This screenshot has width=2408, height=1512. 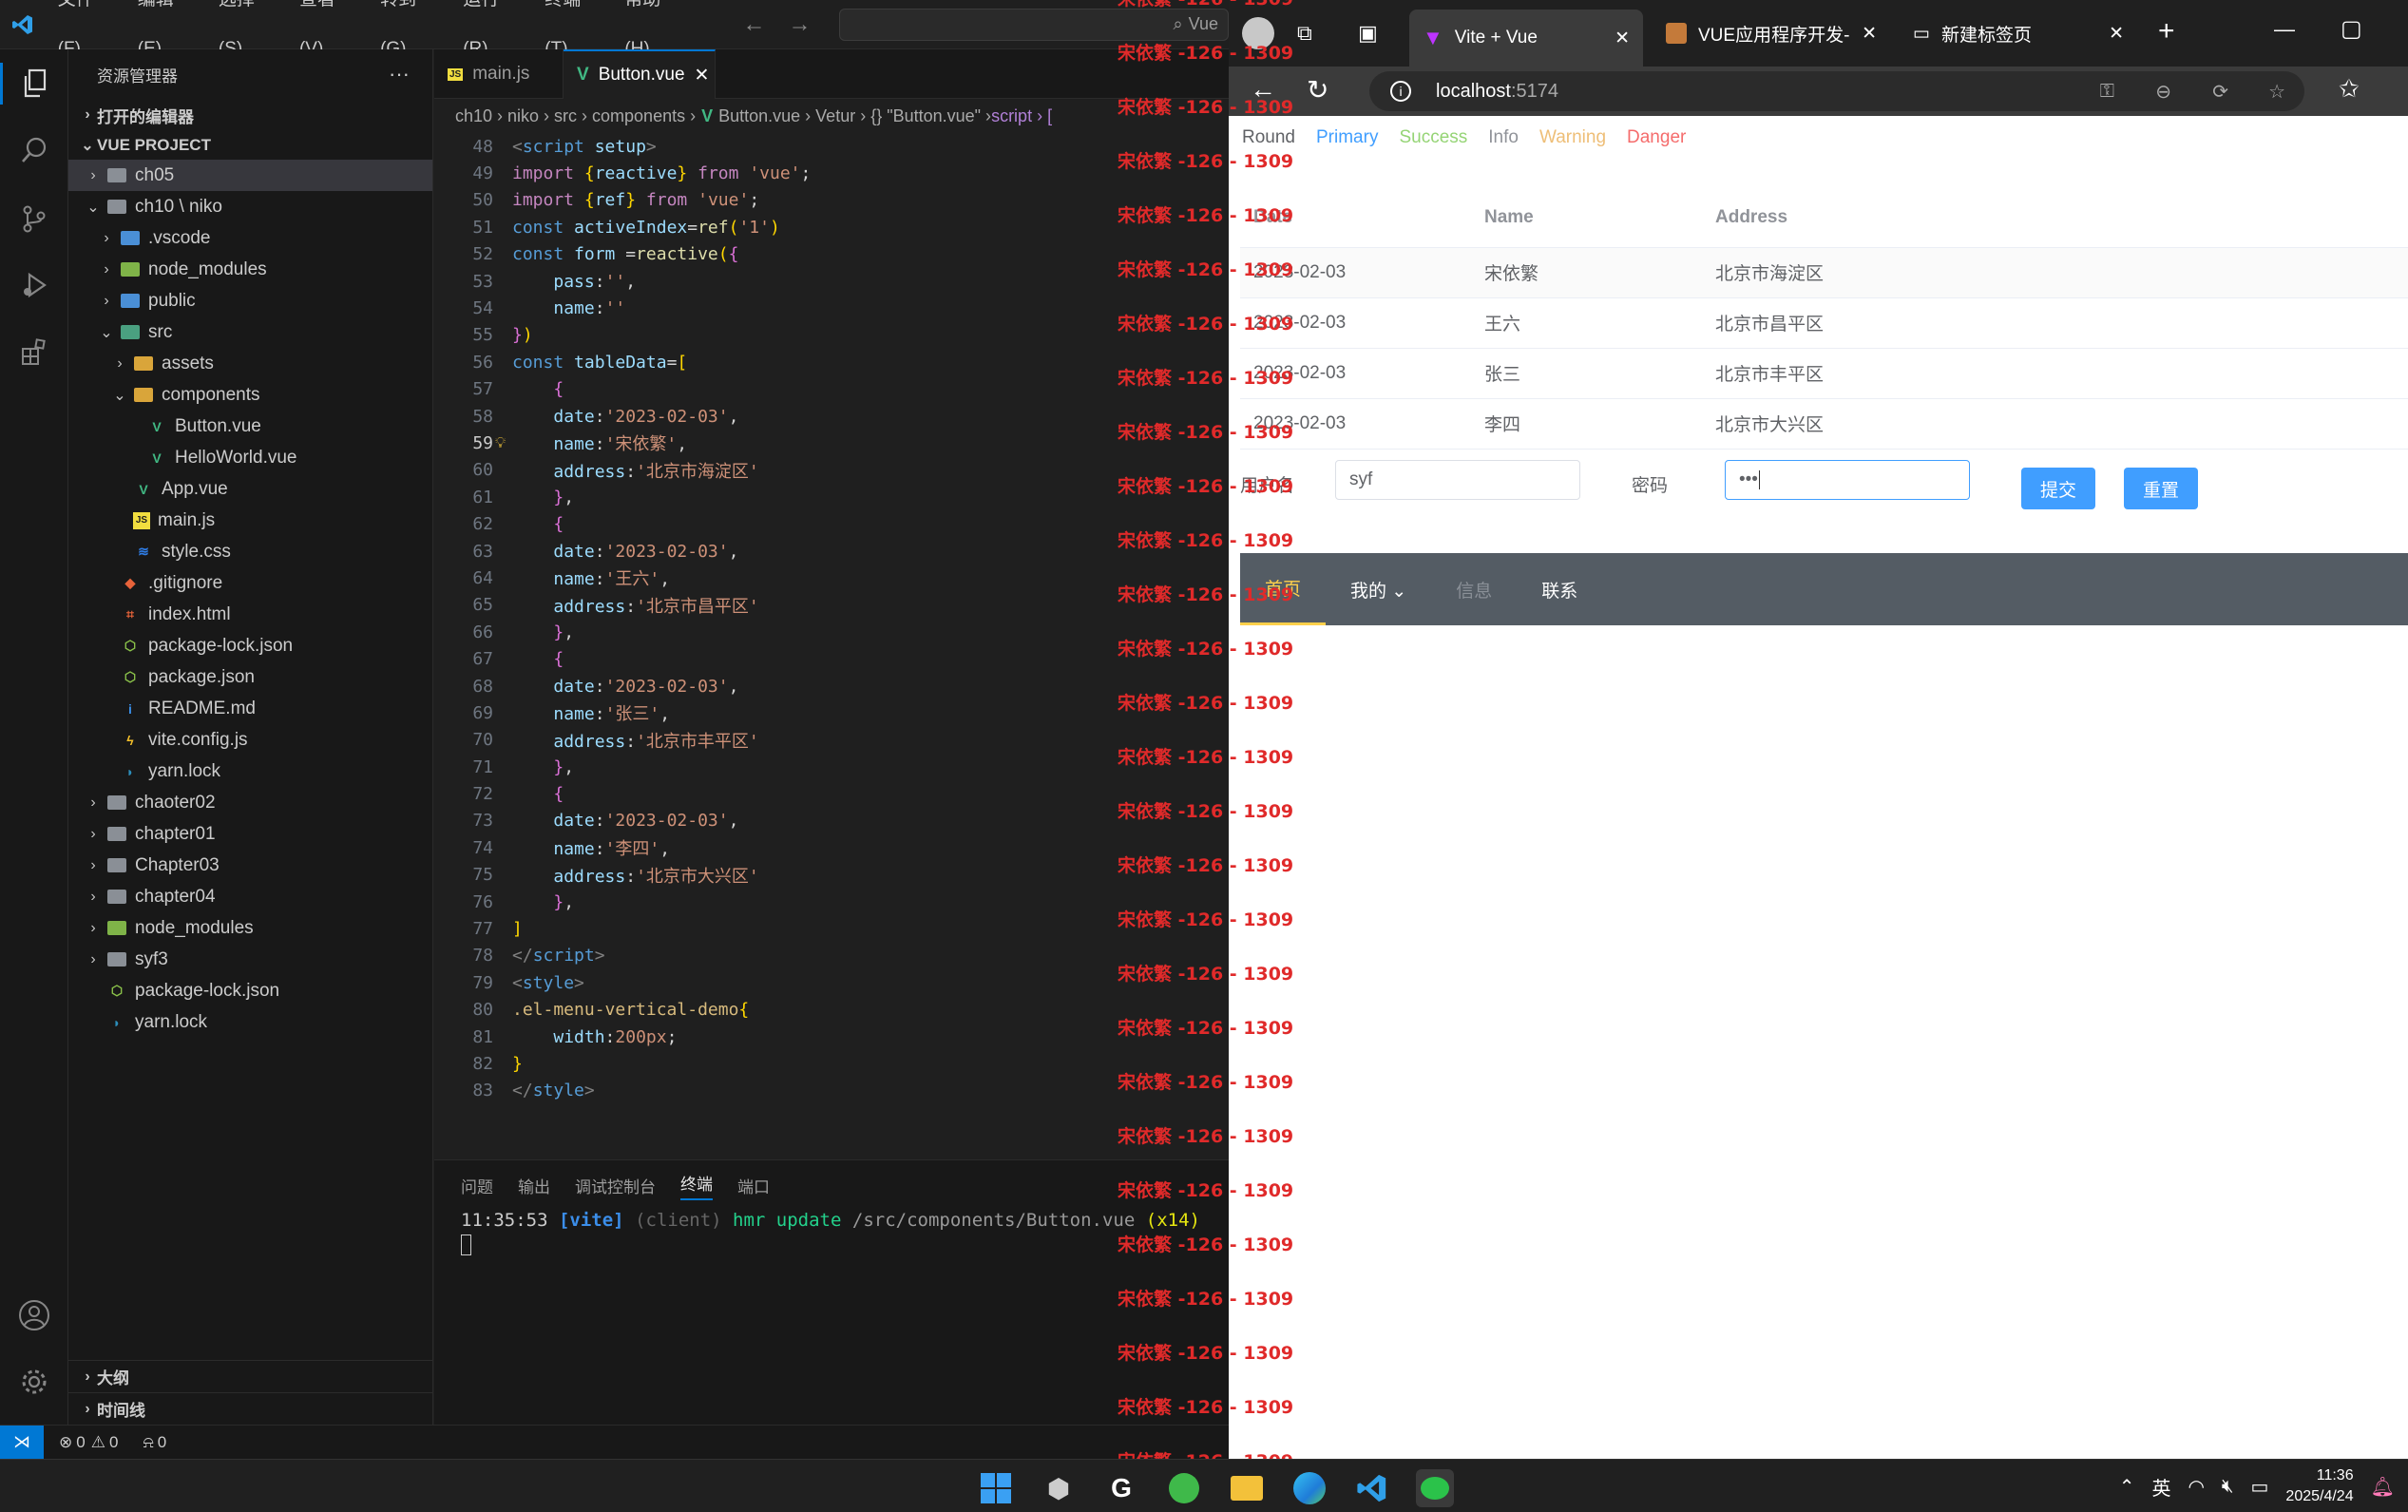 I want to click on explorer-icon, so click(x=34, y=84).